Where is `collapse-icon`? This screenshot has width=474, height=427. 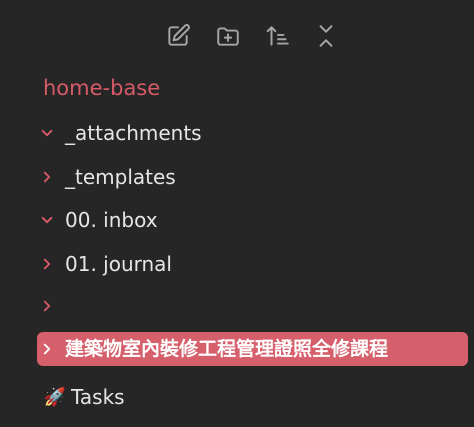 collapse-icon is located at coordinates (326, 36).